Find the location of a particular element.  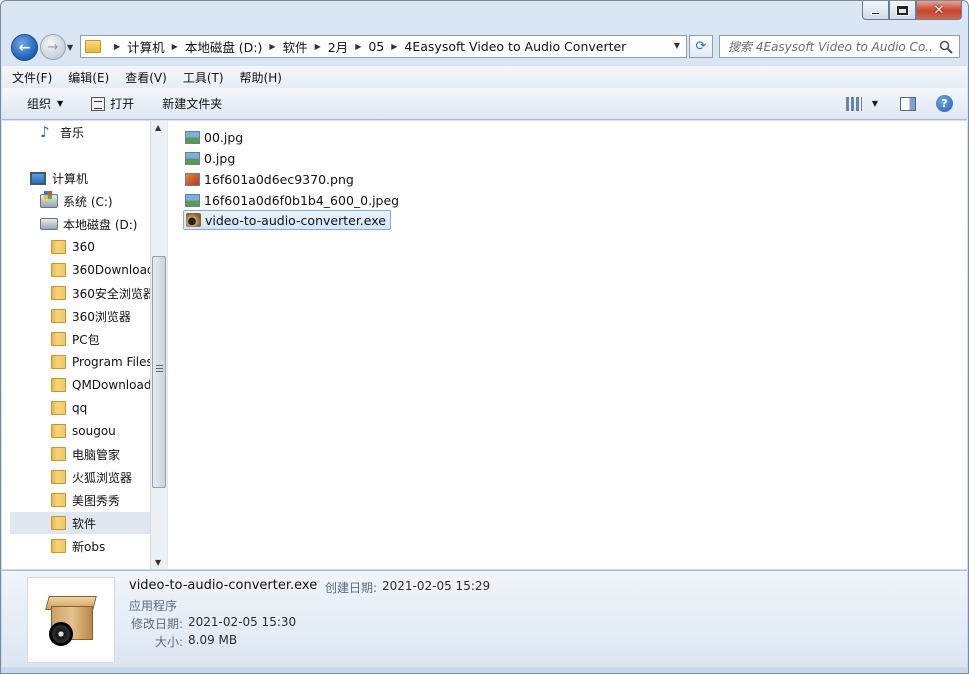

file-item: 0.jpg is located at coordinates (212, 158).